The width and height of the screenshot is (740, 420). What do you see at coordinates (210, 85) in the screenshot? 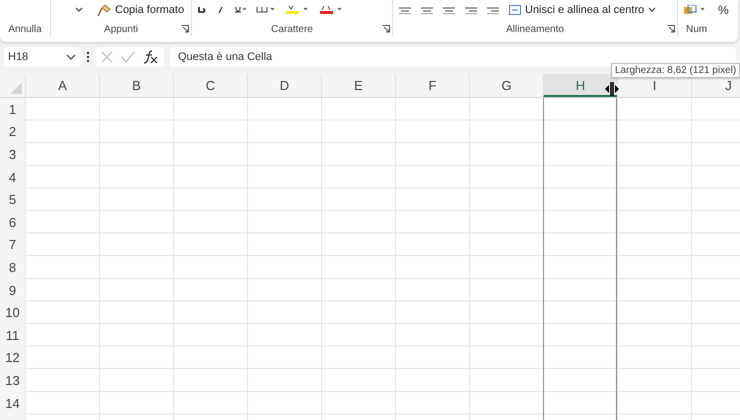
I see `column-header: C` at bounding box center [210, 85].